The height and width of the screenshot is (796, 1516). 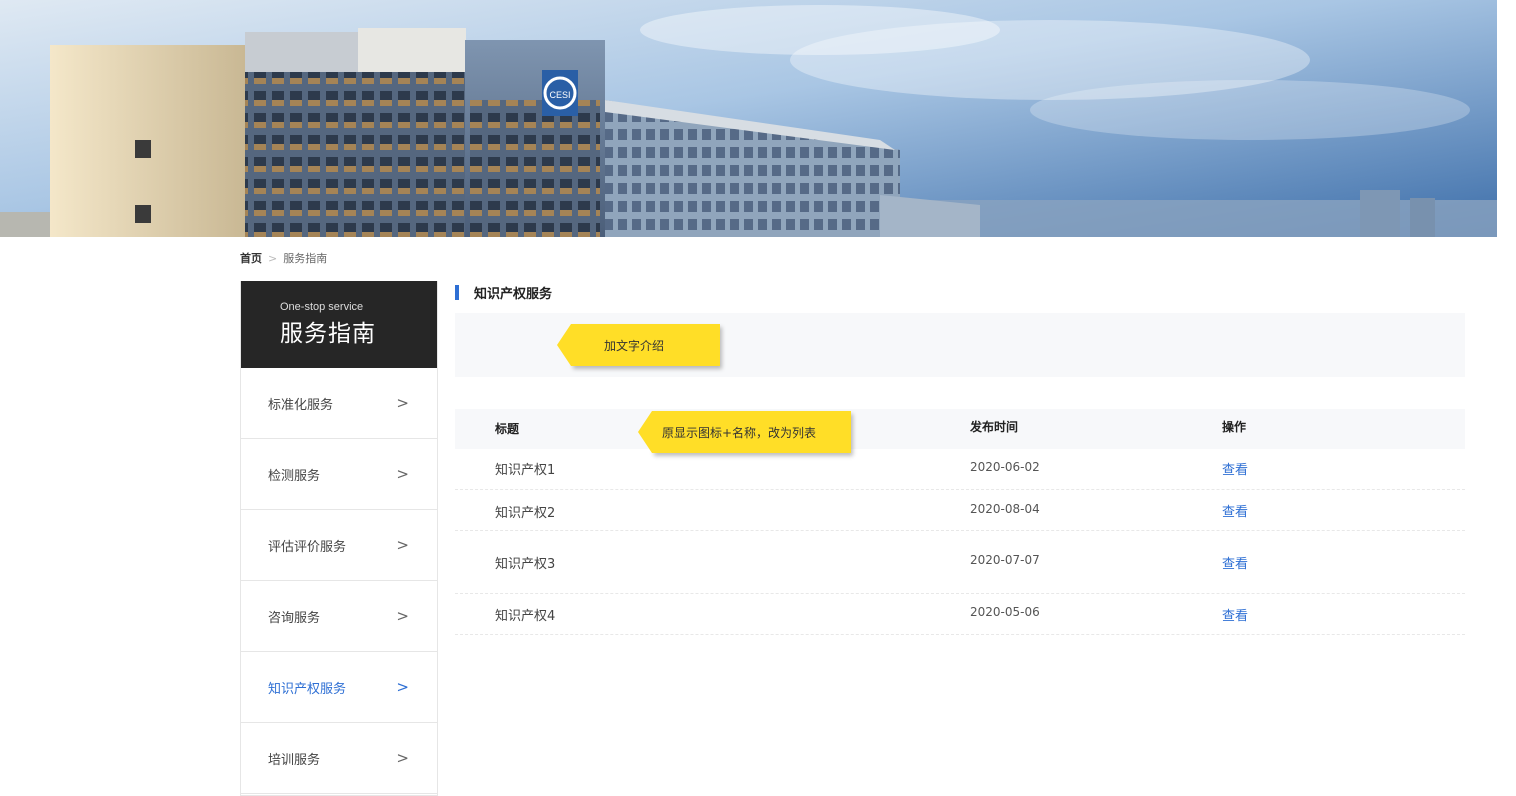 I want to click on row-title: 知识产权4, so click(x=525, y=614).